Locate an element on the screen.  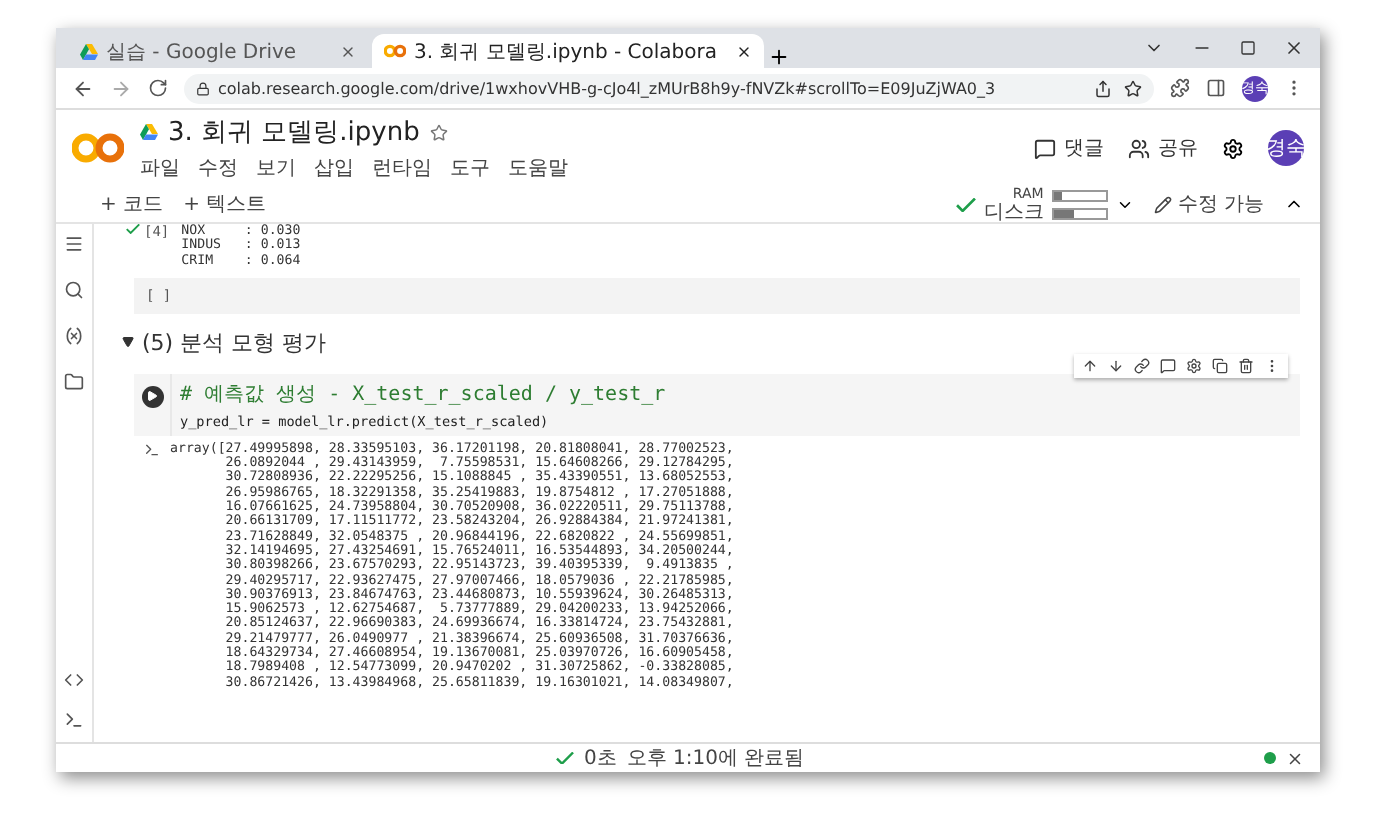
address-bar: colab.research.google.com/drive/1wxhovVHB-g-cJo4l_zMUrB8h9y-fNVZk#scrollTo=E09JuZjWA0_3 is located at coordinates (669, 88).